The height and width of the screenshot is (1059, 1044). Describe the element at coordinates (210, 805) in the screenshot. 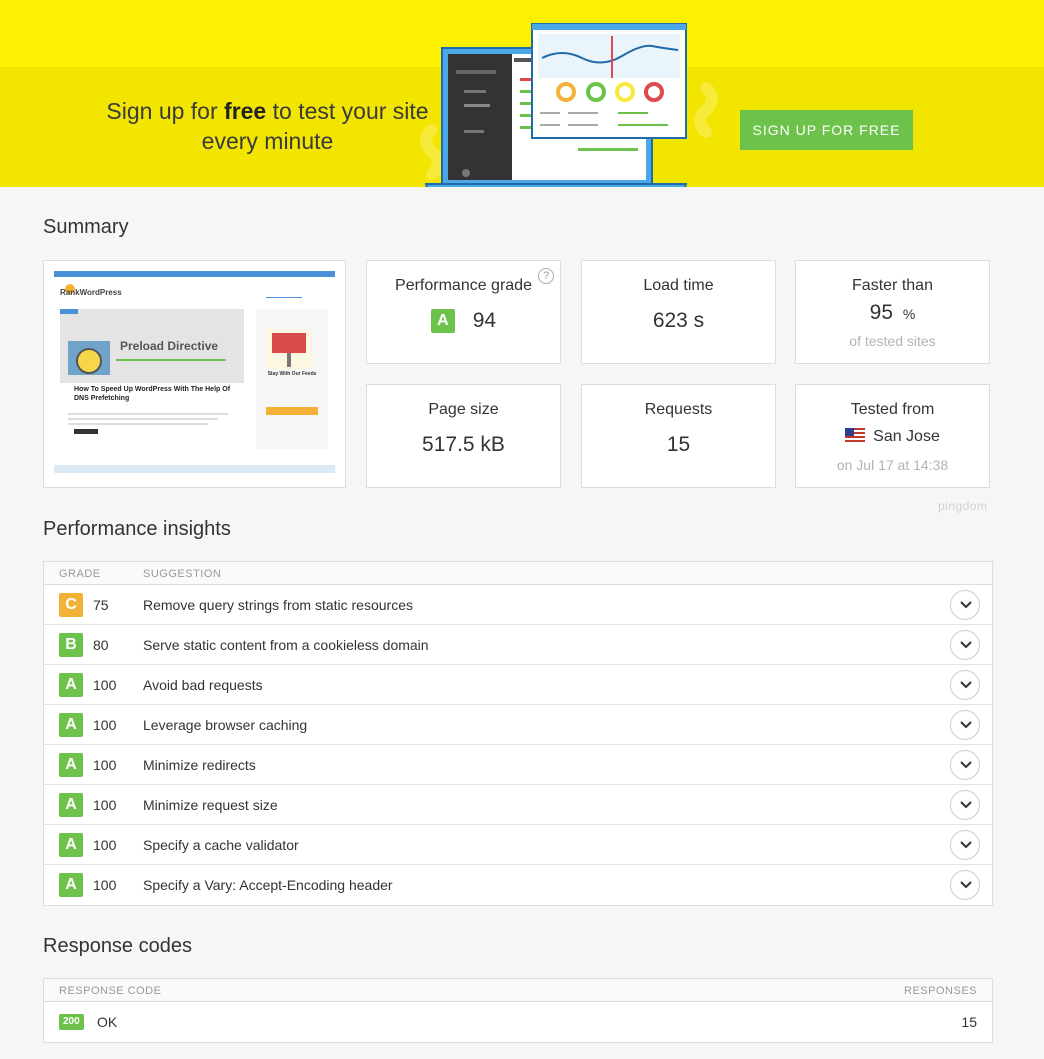

I see `insight-suggestion: Minimize request size` at that location.